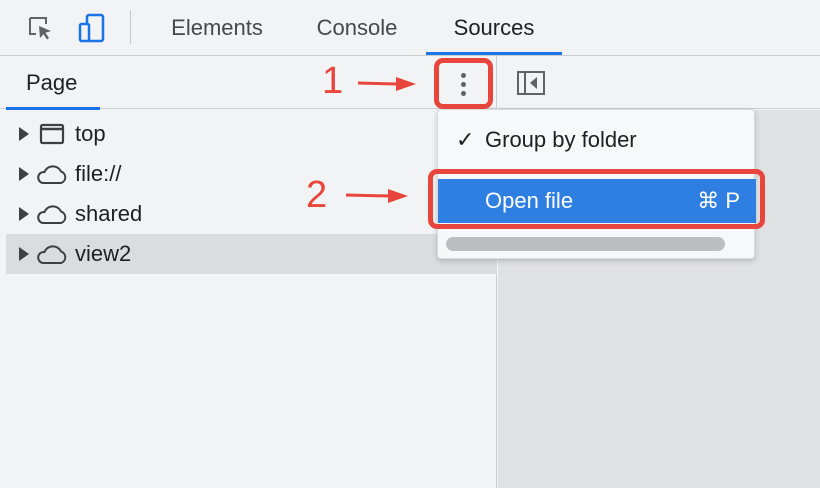 The height and width of the screenshot is (488, 820). I want to click on annotation-step-1: 1, so click(333, 81).